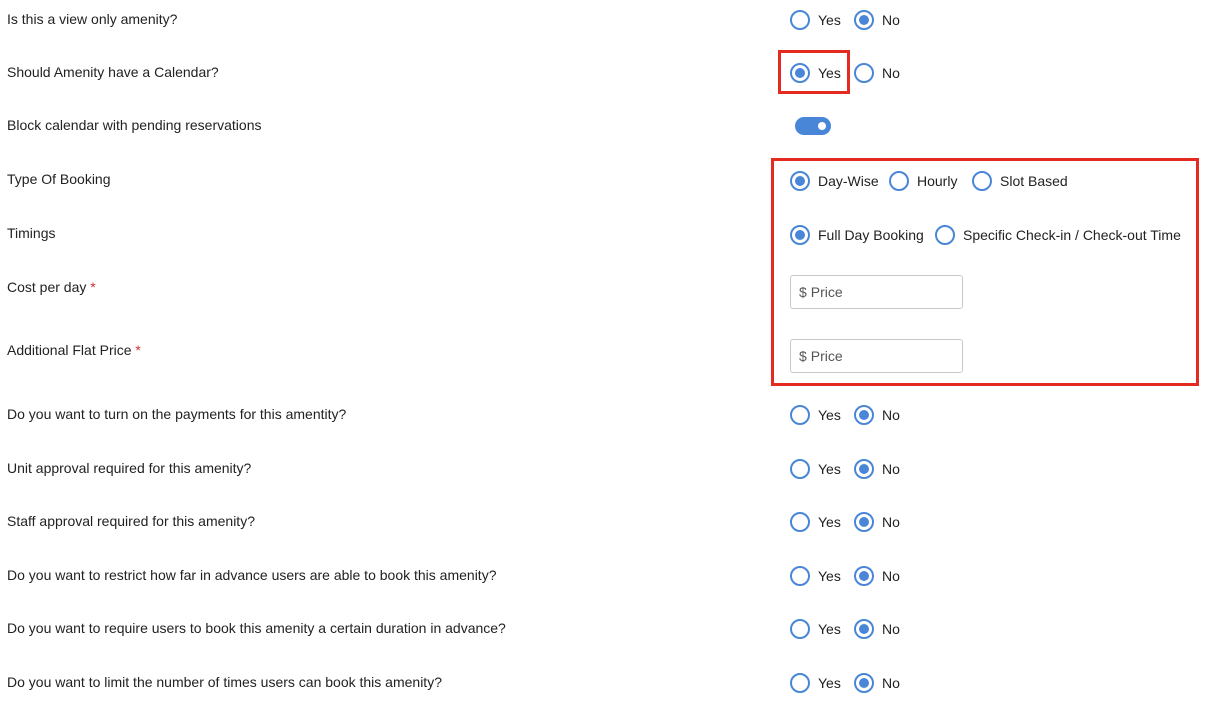 The image size is (1231, 715). I want to click on flat-price-label-text: Additional Flat Price, so click(69, 350).